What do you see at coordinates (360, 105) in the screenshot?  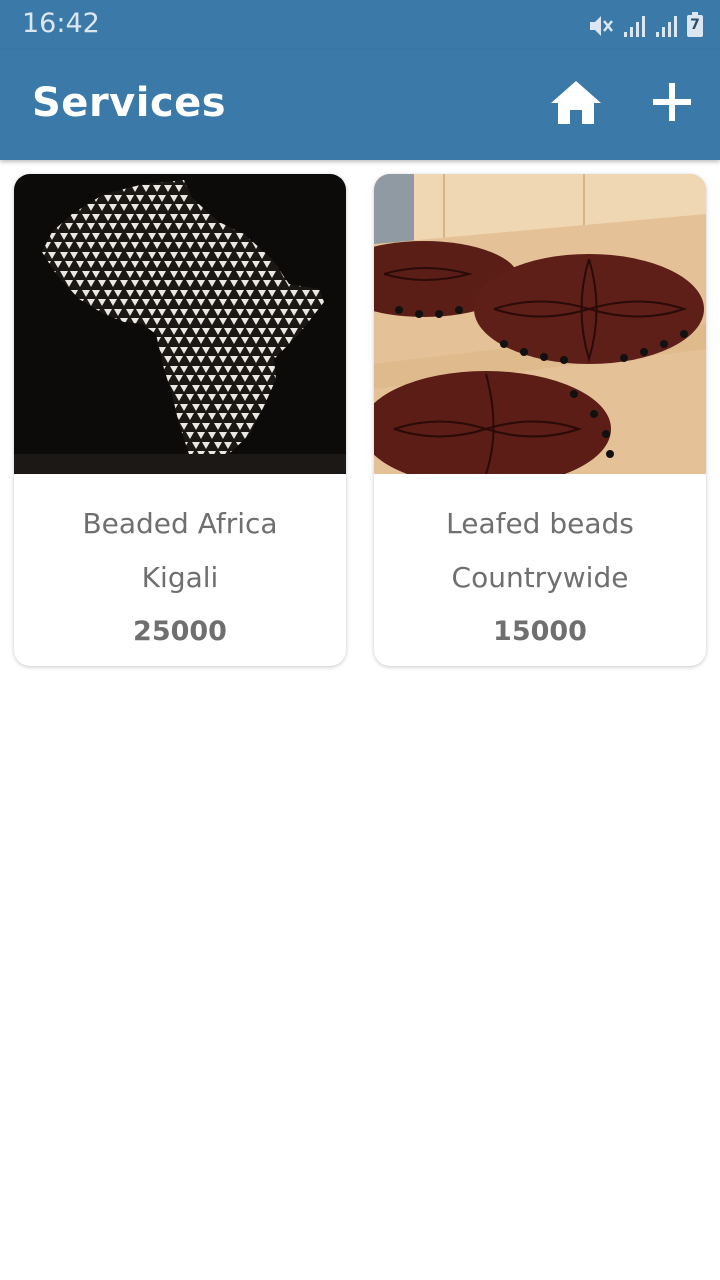 I see `app-bar: Services` at bounding box center [360, 105].